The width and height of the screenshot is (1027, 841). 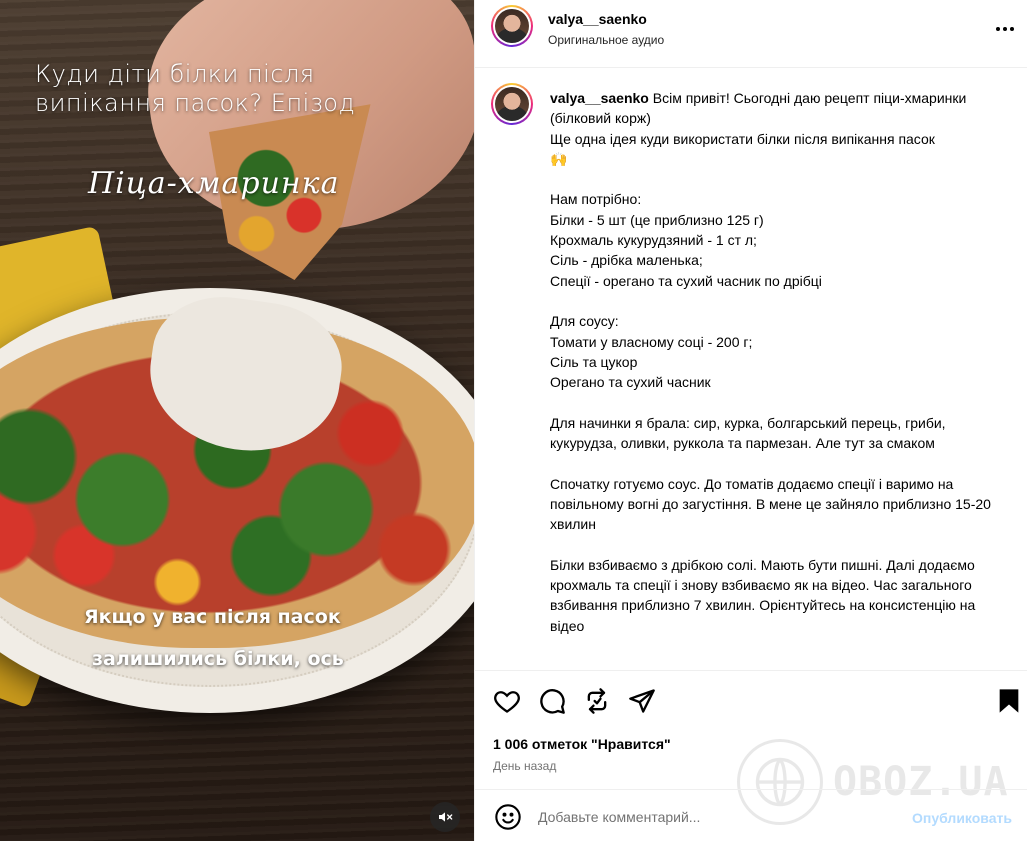 What do you see at coordinates (597, 701) in the screenshot?
I see `repost-icon` at bounding box center [597, 701].